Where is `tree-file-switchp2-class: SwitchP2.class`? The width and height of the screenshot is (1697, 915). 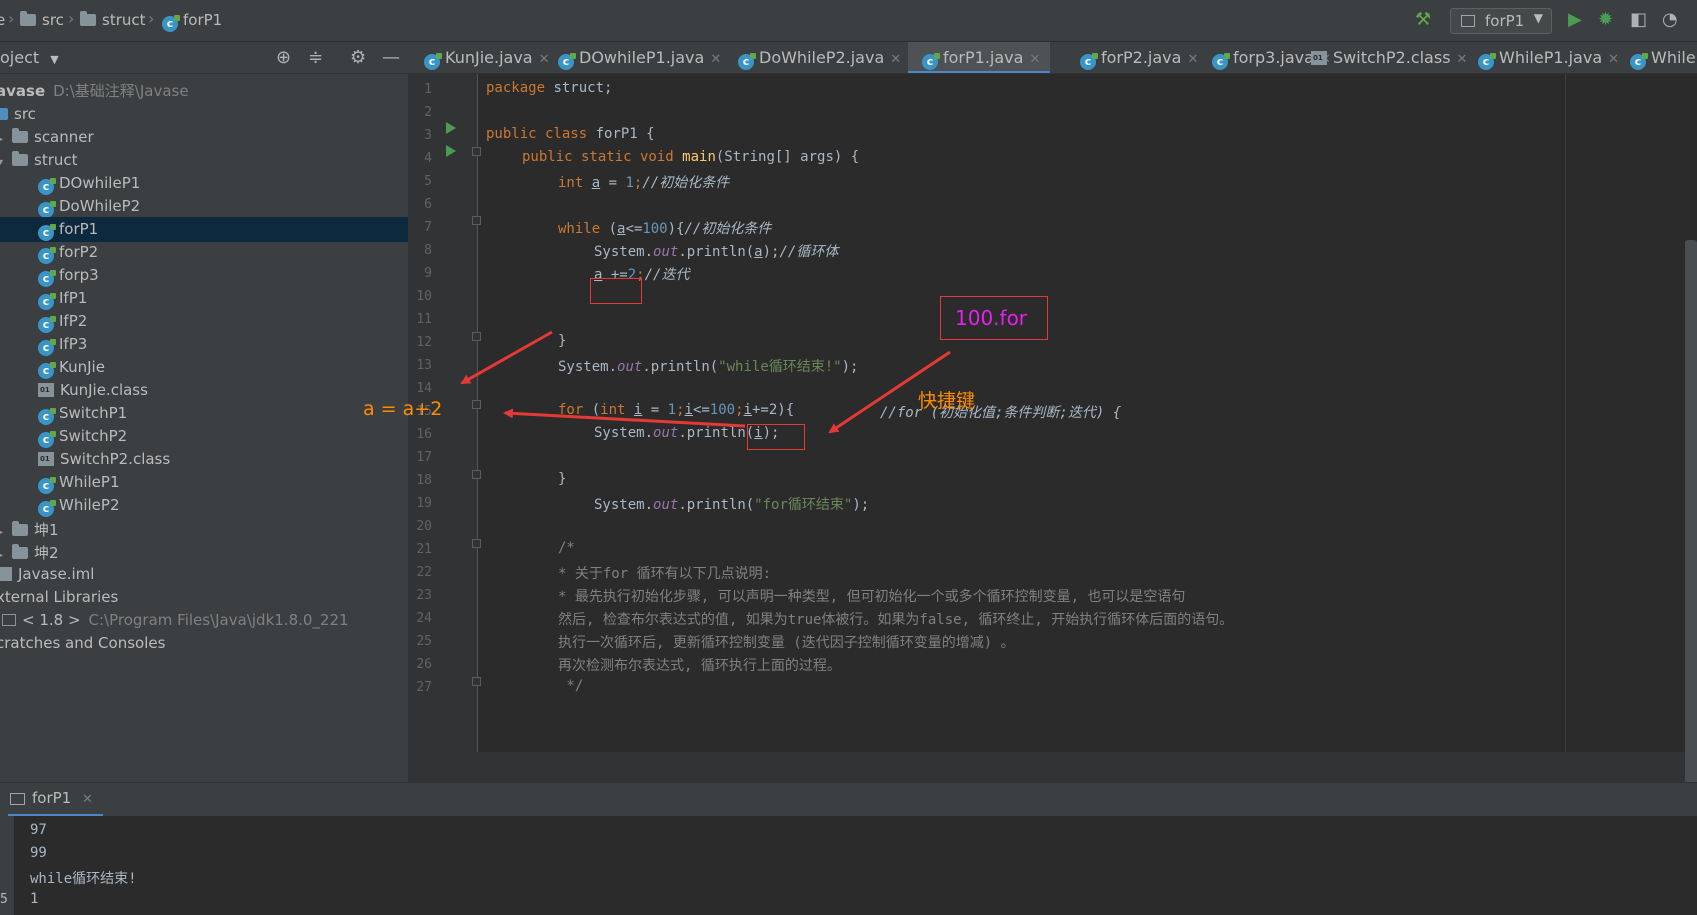 tree-file-switchp2-class: SwitchP2.class is located at coordinates (204, 459).